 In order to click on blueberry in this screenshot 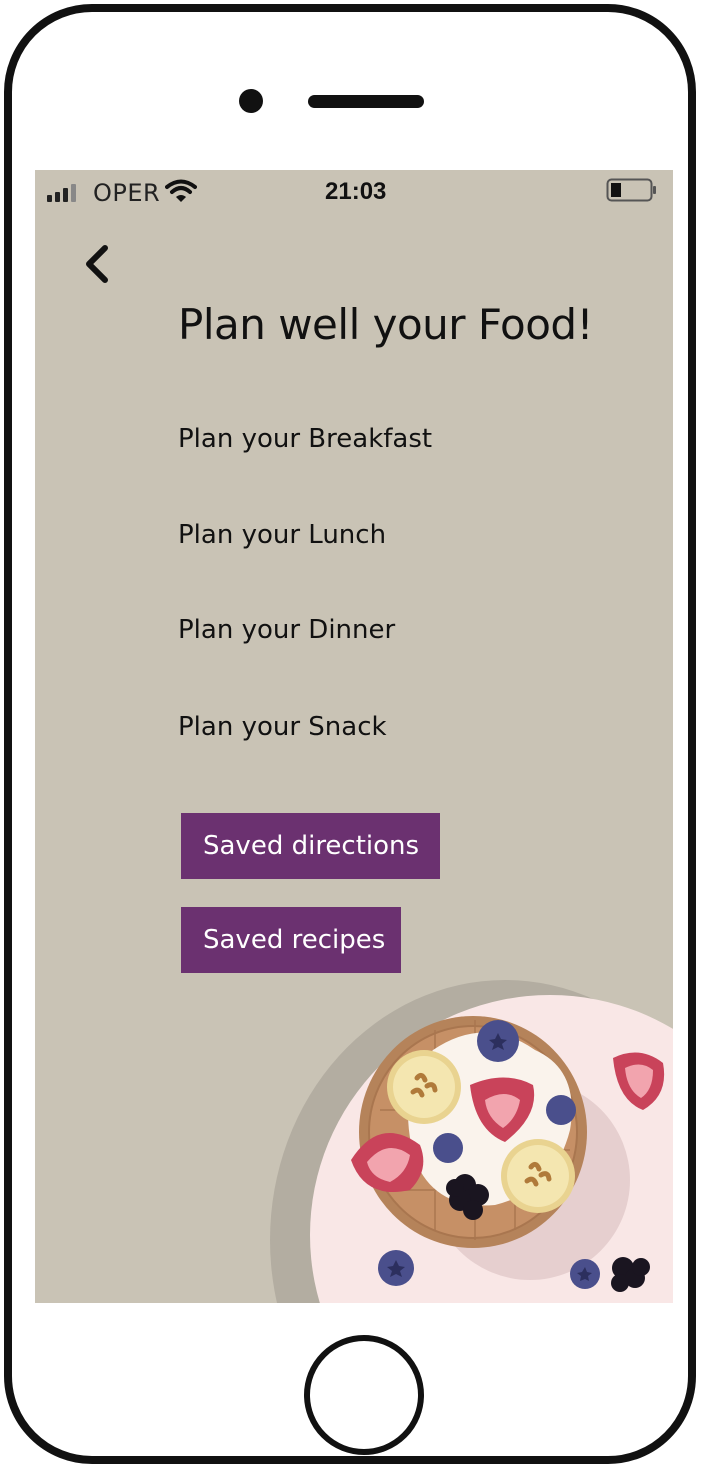, I will do `click(489, 1154)`.